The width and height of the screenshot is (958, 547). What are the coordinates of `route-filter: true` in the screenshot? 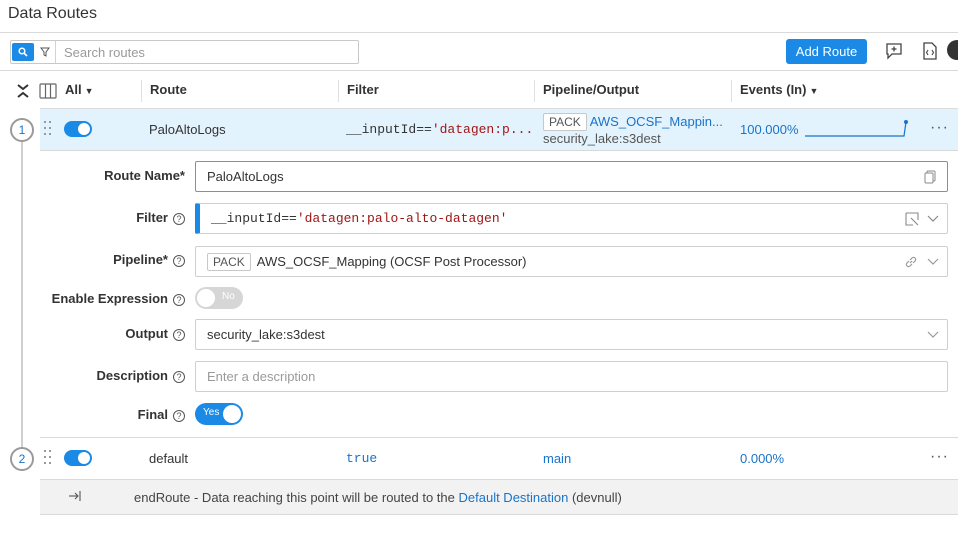 It's located at (361, 458).